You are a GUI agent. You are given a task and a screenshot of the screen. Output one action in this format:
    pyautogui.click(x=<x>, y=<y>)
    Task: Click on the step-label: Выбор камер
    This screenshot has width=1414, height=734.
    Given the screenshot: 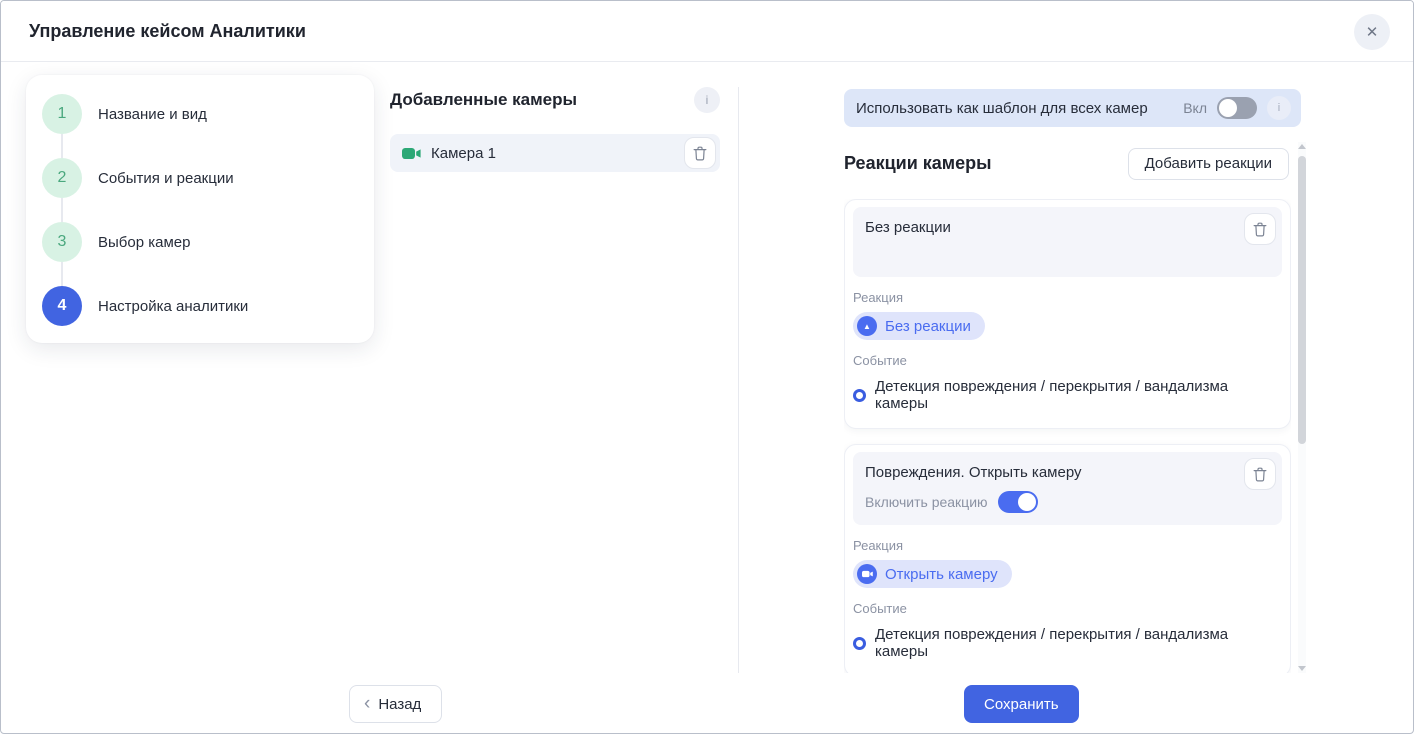 What is the action you would take?
    pyautogui.click(x=144, y=242)
    